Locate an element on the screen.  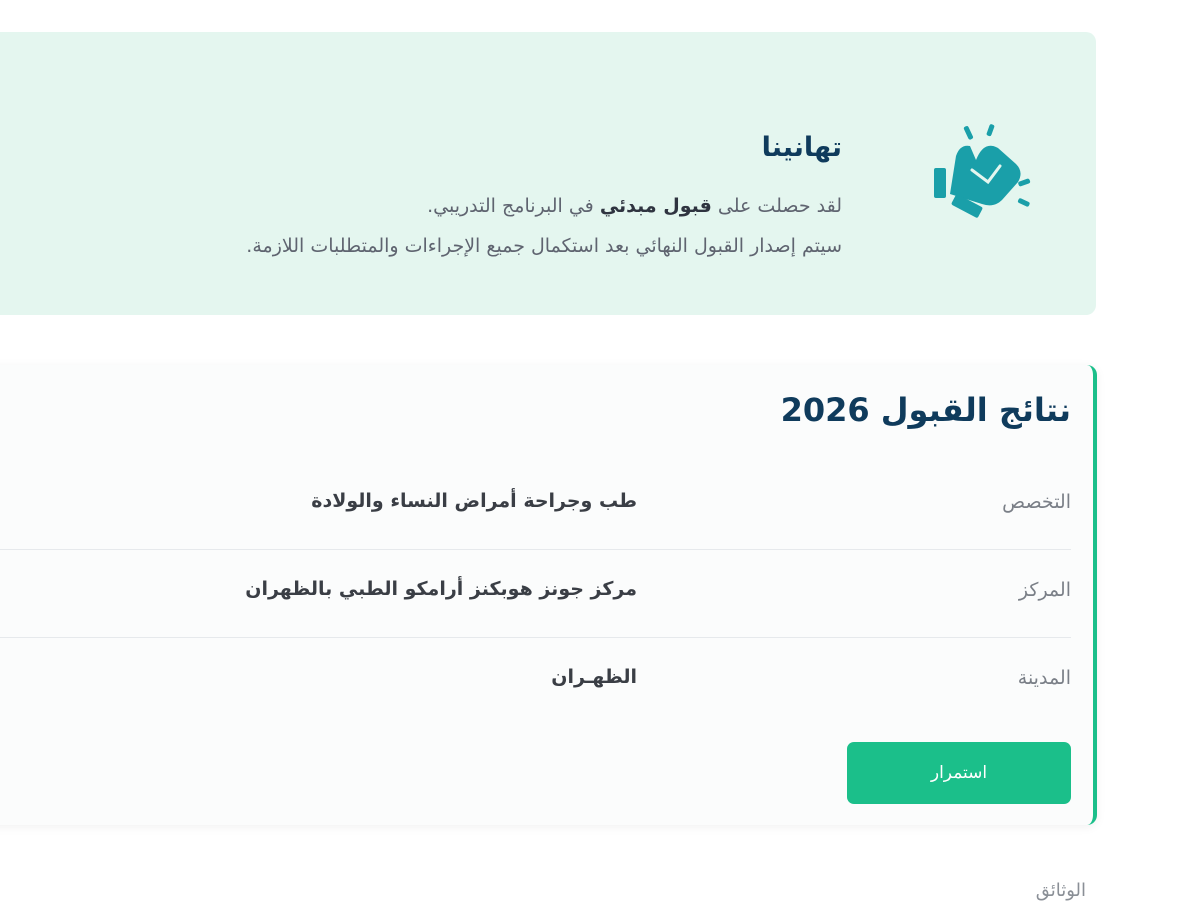
city-value: الظهـران is located at coordinates (594, 677).